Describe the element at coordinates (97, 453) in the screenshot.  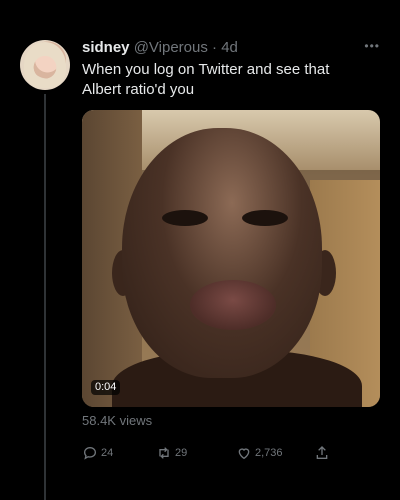
I see `reply-button: 24` at that location.